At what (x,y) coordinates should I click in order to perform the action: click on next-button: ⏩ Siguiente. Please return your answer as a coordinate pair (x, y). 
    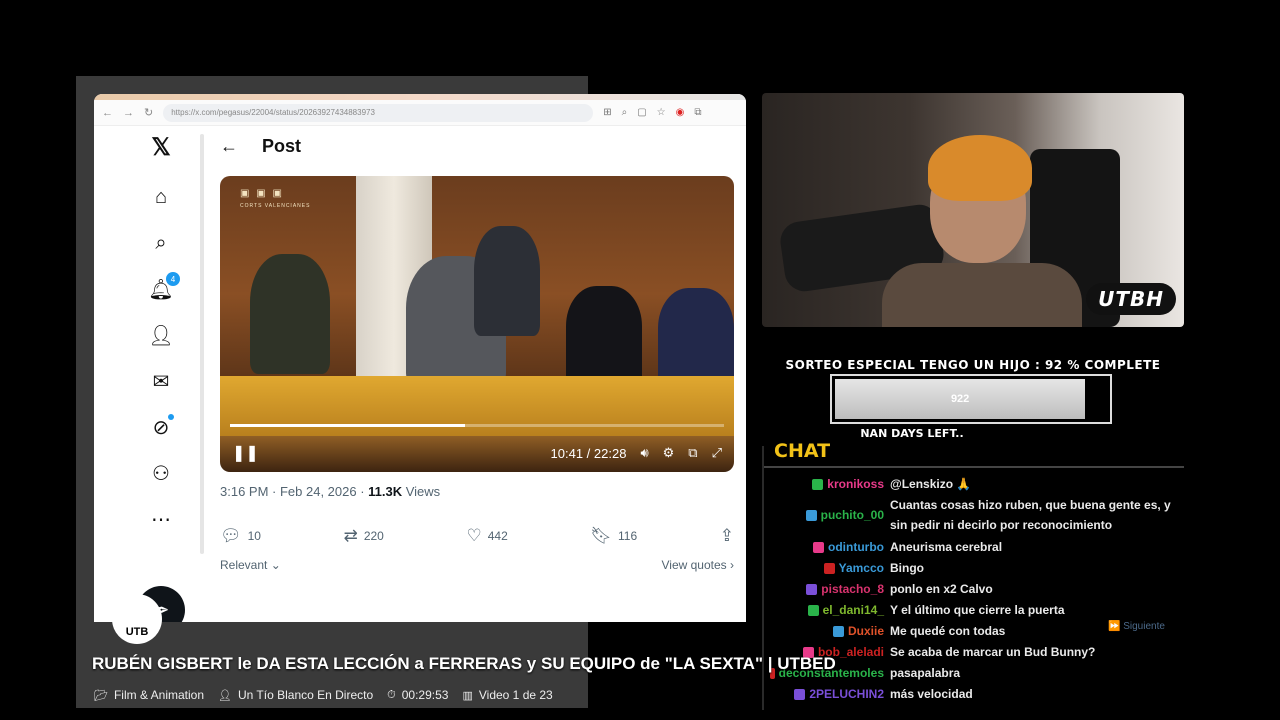
    Looking at the image, I should click on (1136, 626).